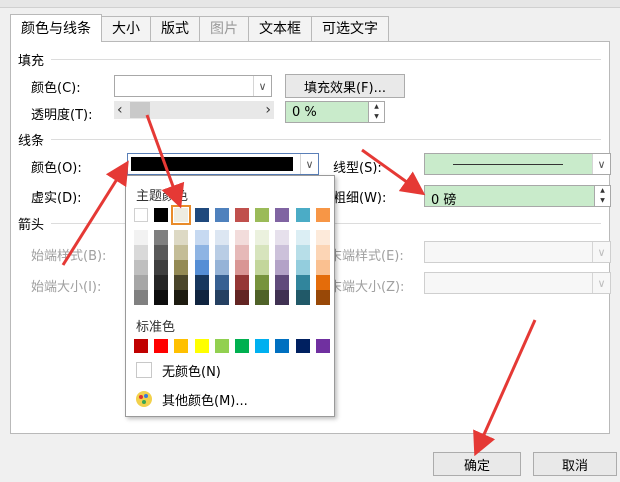 The width and height of the screenshot is (620, 482). Describe the element at coordinates (175, 29) in the screenshot. I see `tab-layout: 版式` at that location.